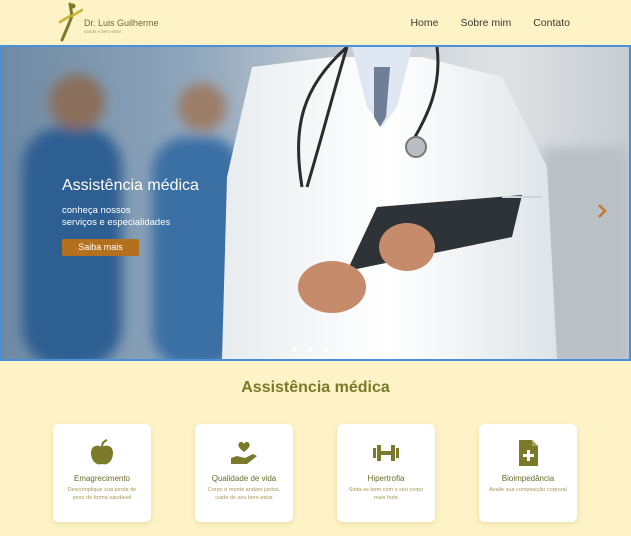  I want to click on nav-contato: Contato, so click(551, 23).